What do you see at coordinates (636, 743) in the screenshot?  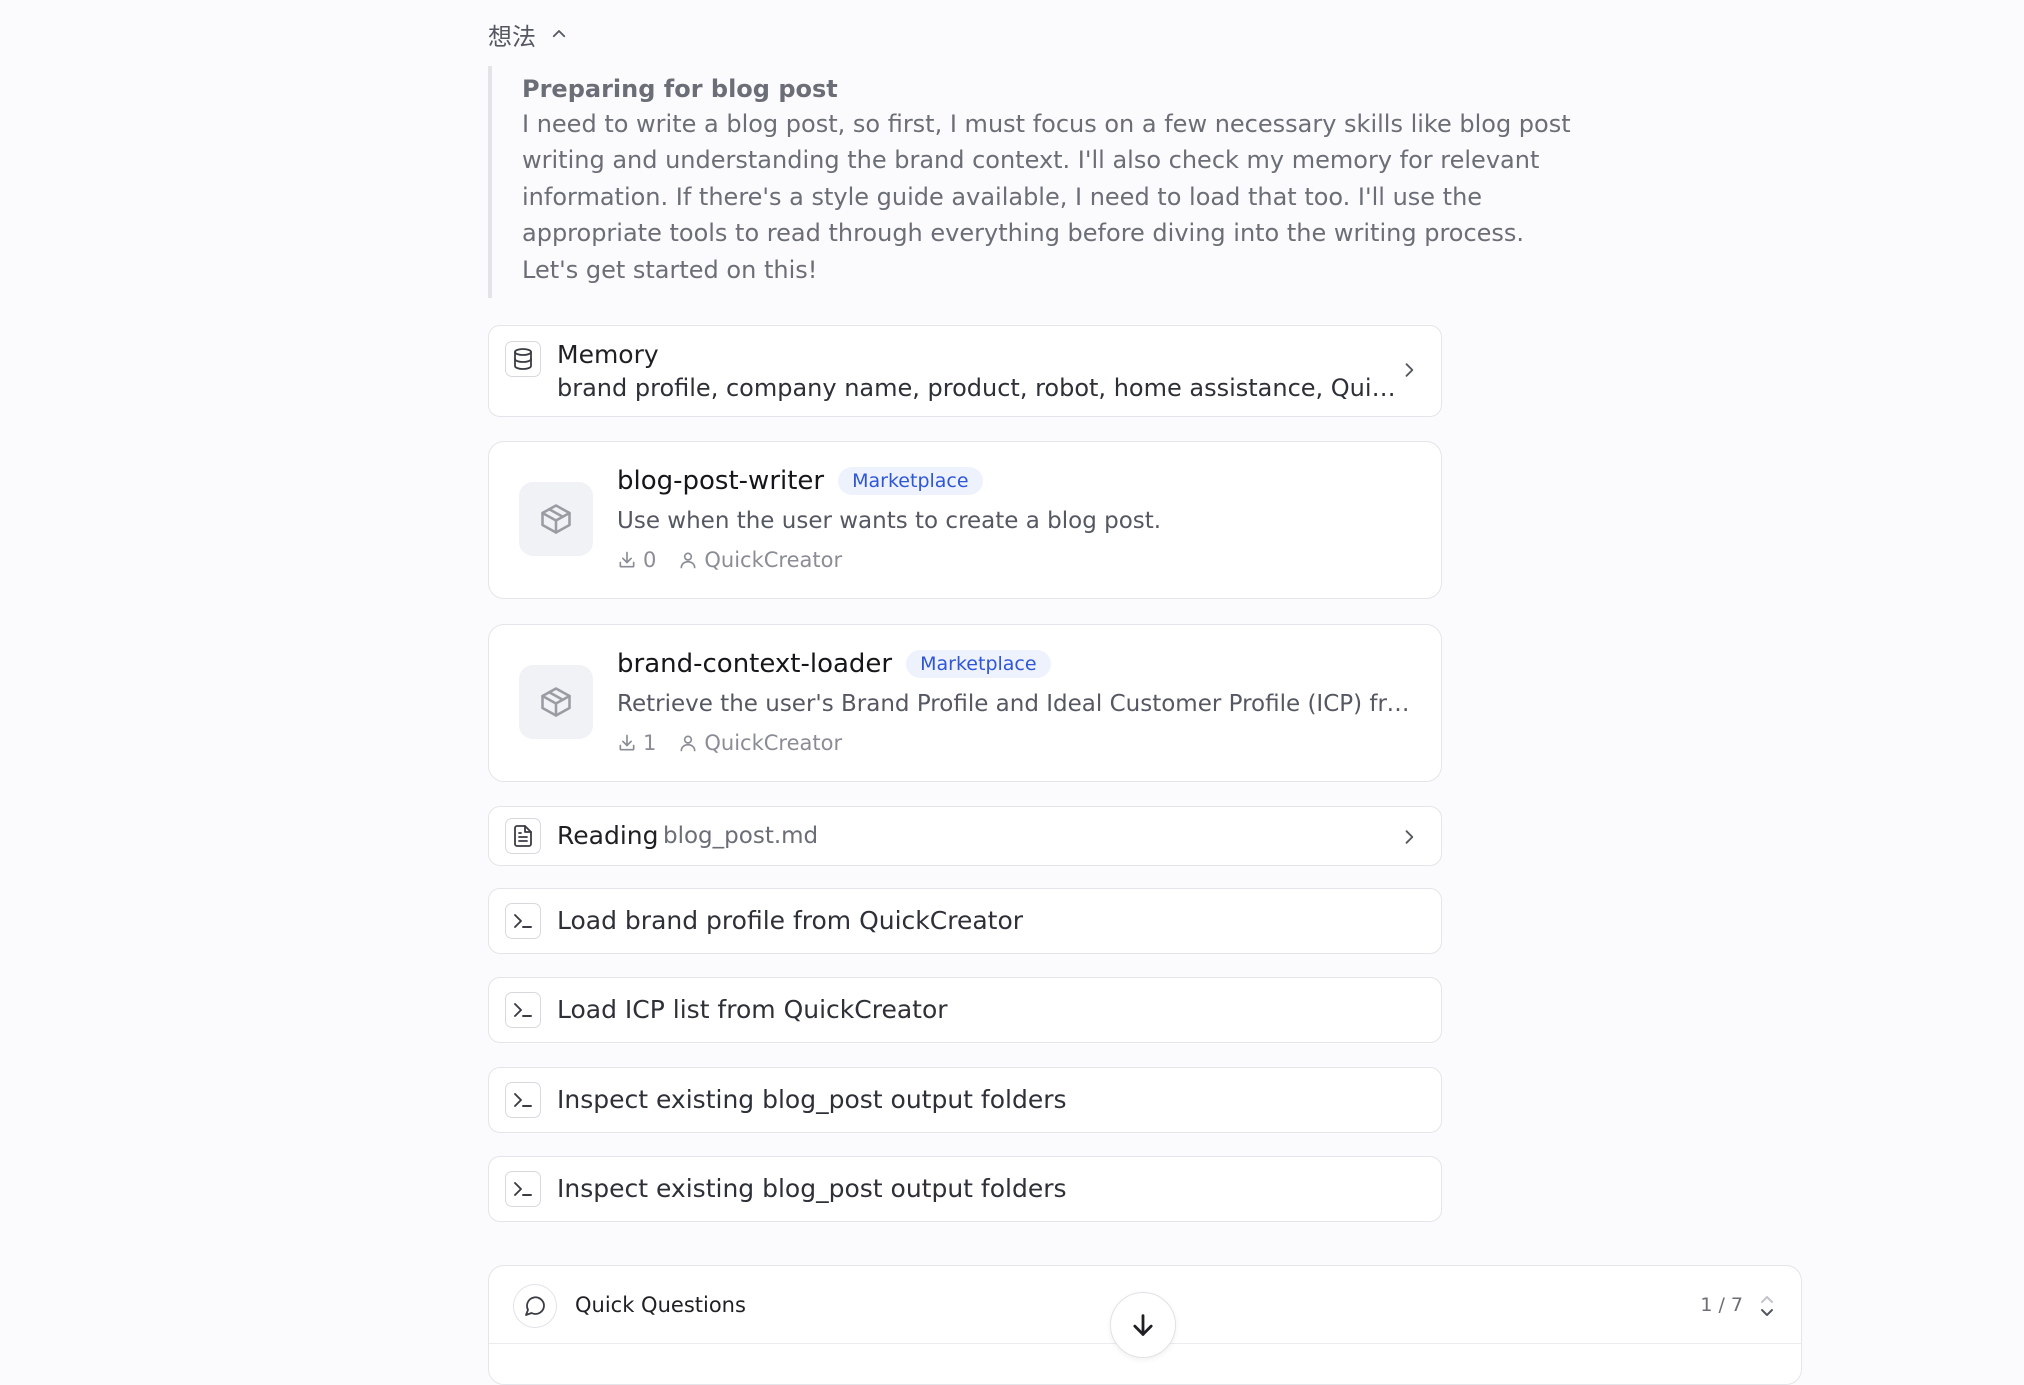 I see `skill-downloads: 1` at bounding box center [636, 743].